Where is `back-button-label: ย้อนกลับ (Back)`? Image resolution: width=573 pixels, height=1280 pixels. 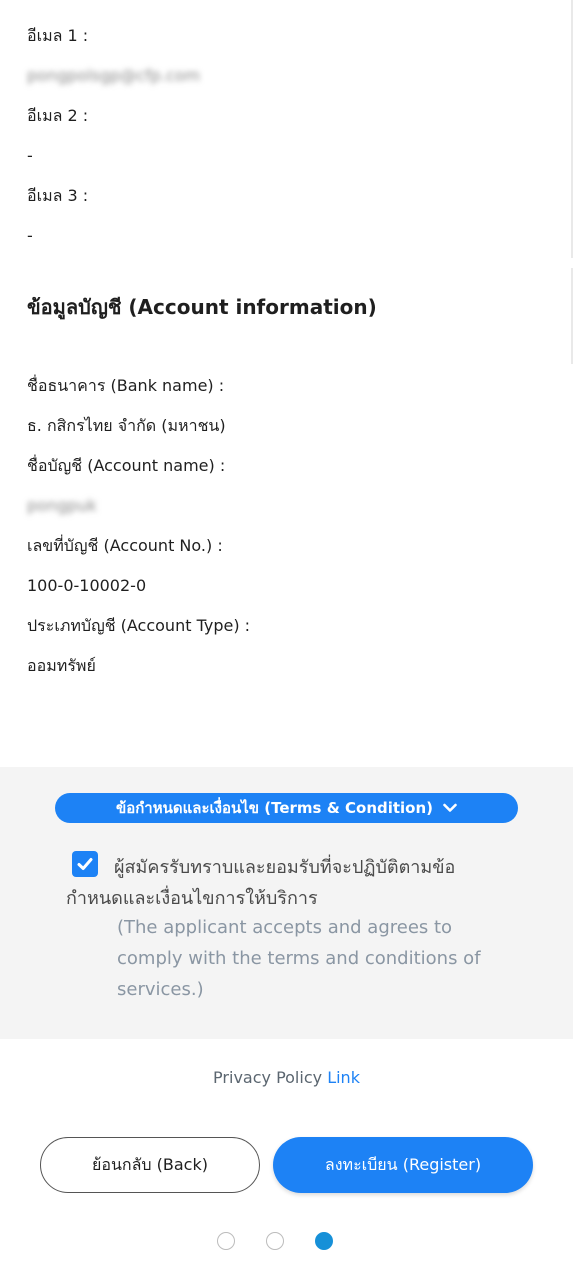 back-button-label: ย้อนกลับ (Back) is located at coordinates (150, 1164).